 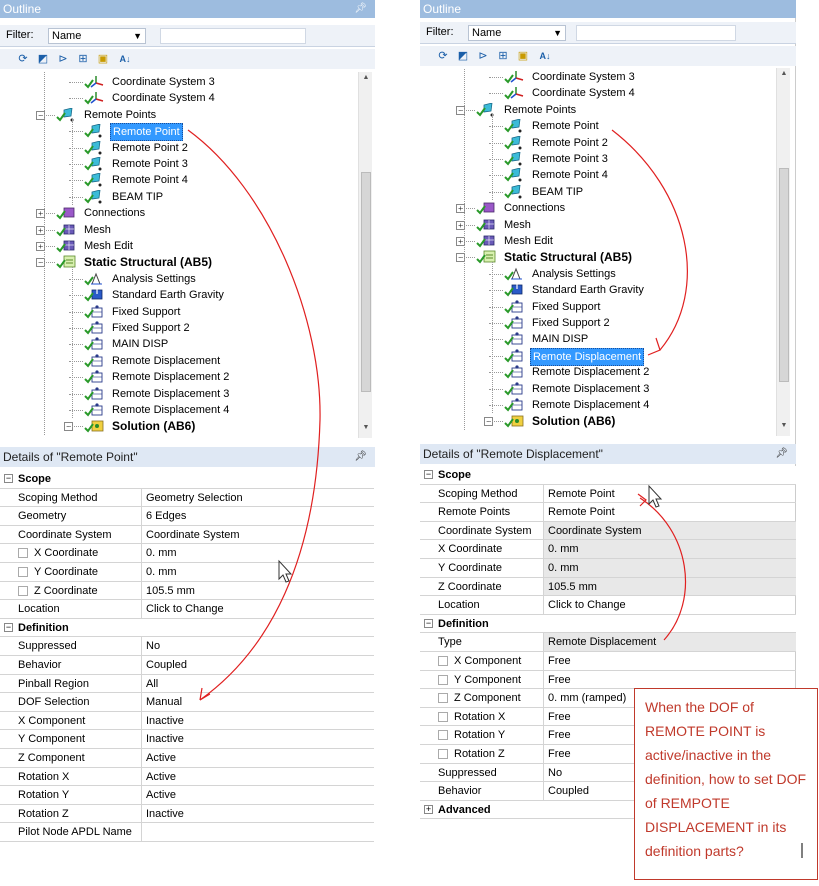 What do you see at coordinates (595, 175) in the screenshot?
I see `tree-item: Remote Point 4` at bounding box center [595, 175].